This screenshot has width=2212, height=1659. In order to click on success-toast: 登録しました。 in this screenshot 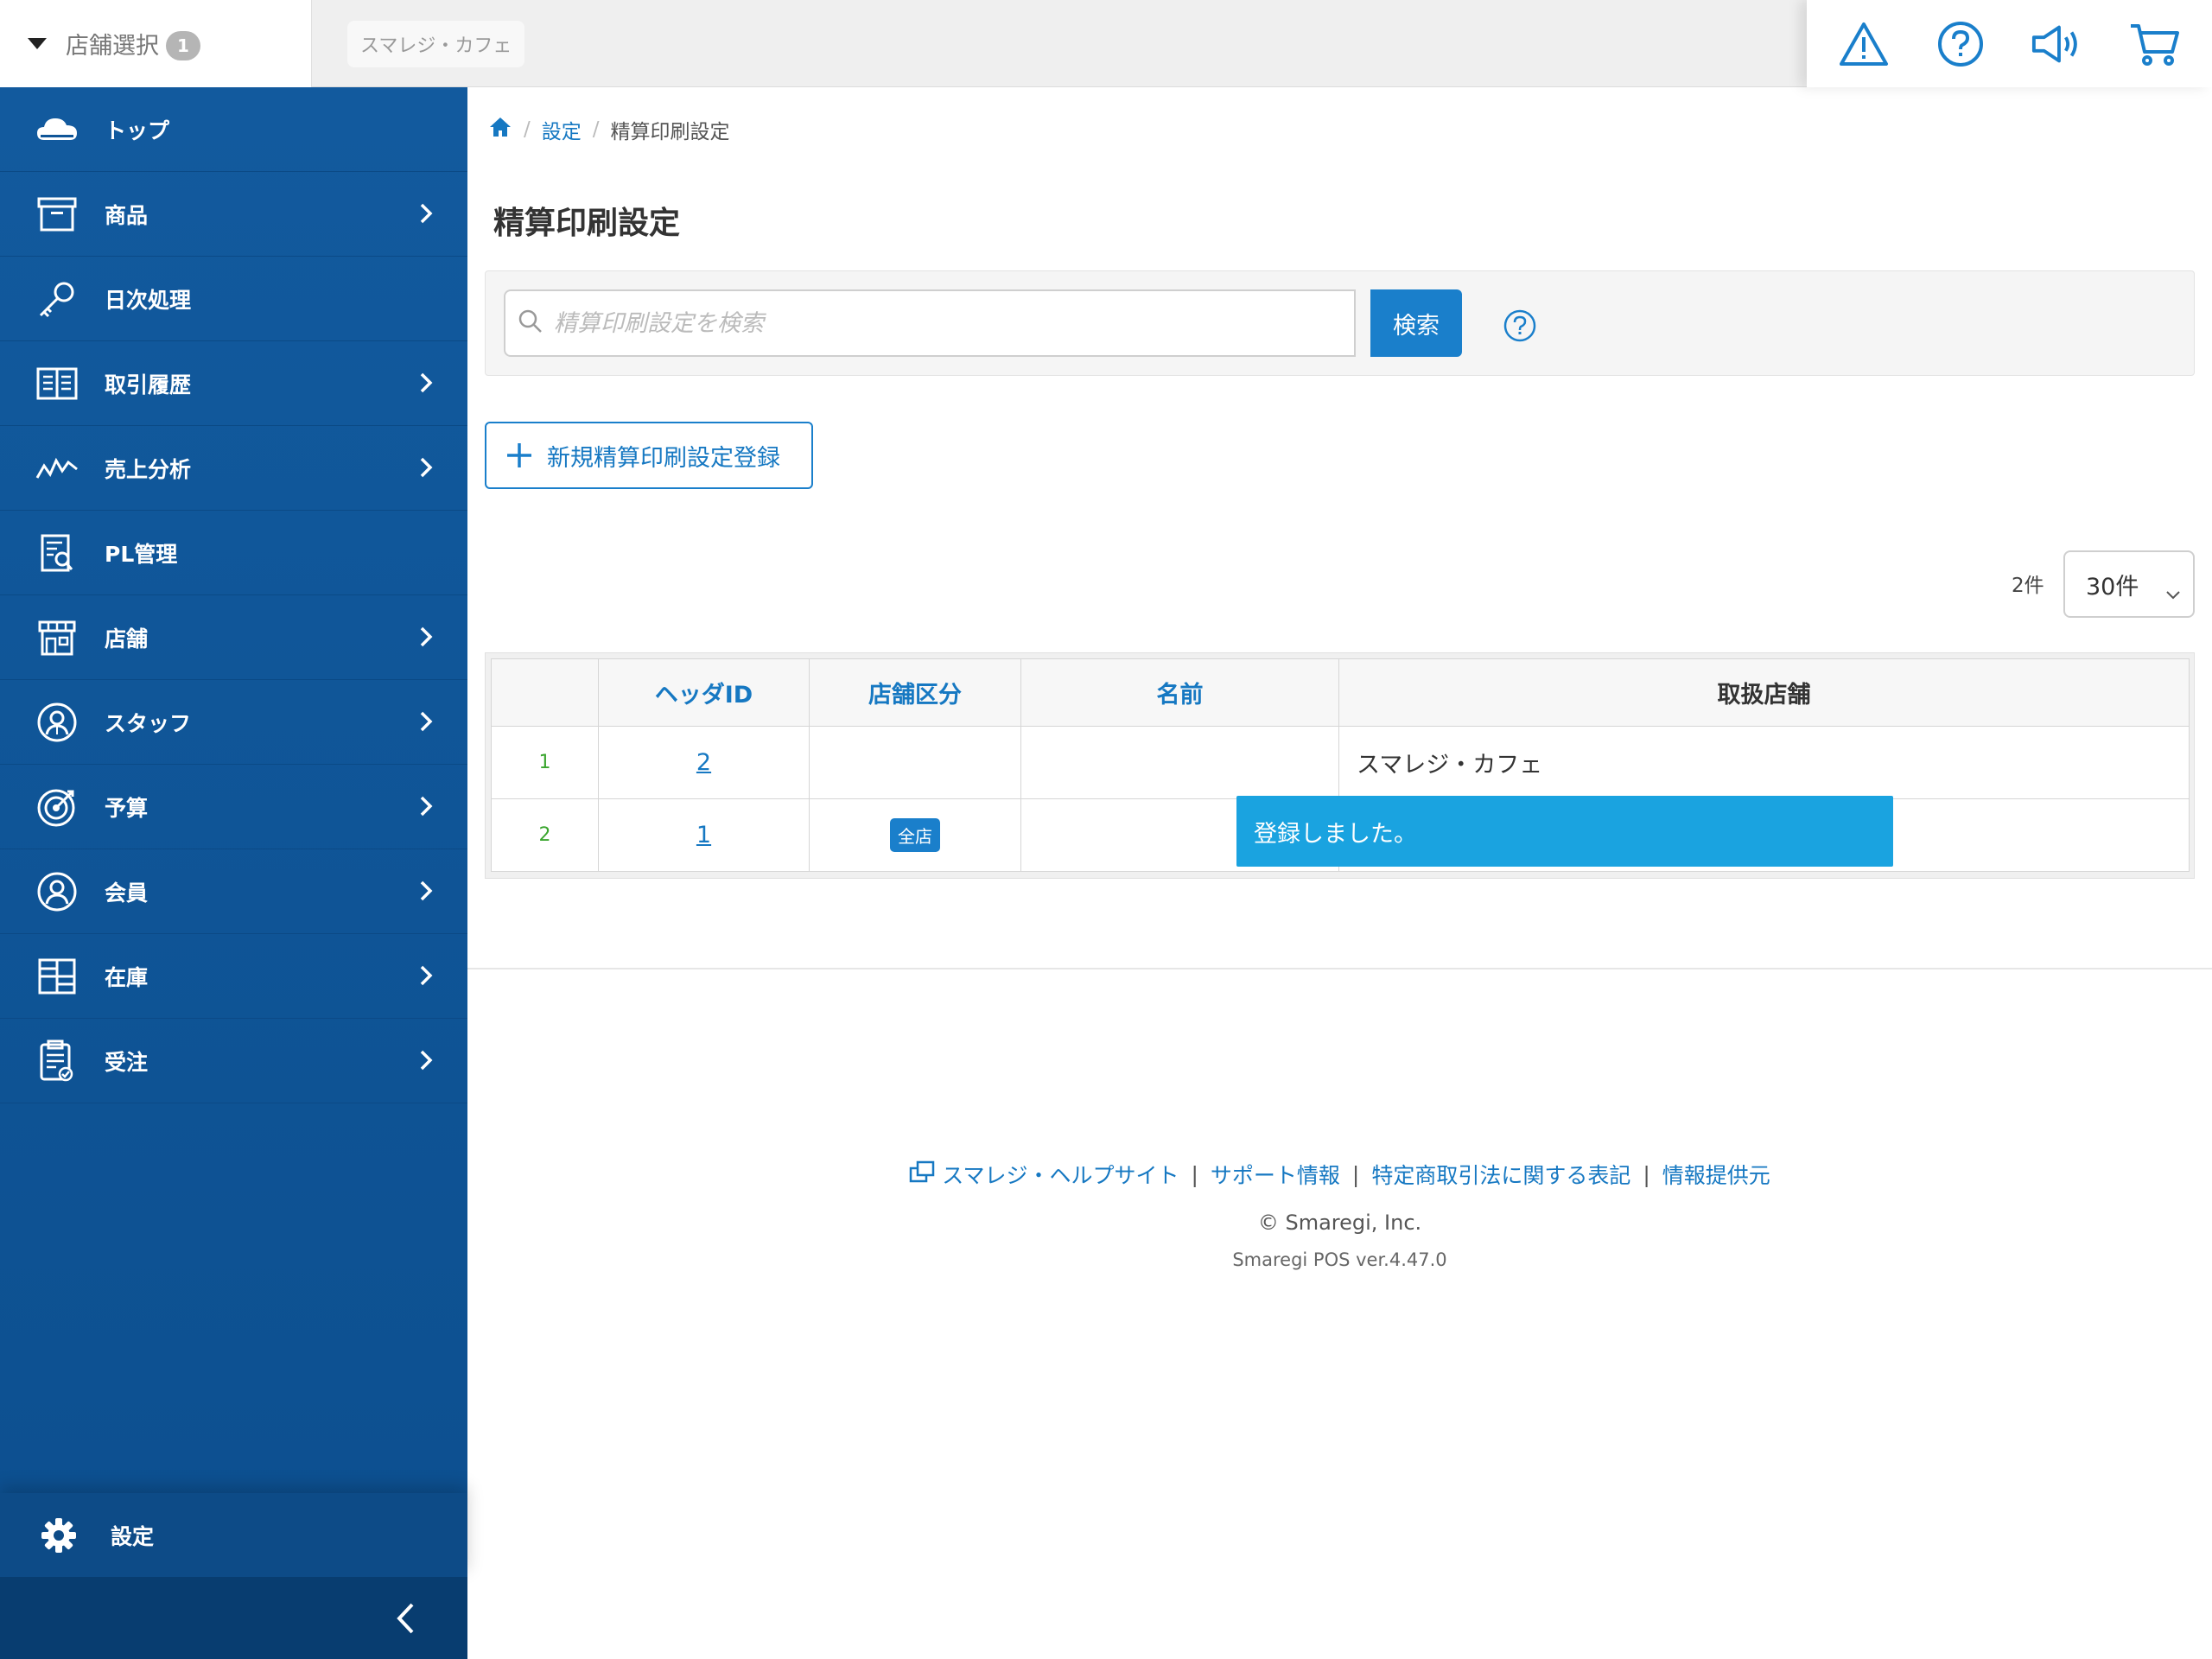, I will do `click(1564, 831)`.